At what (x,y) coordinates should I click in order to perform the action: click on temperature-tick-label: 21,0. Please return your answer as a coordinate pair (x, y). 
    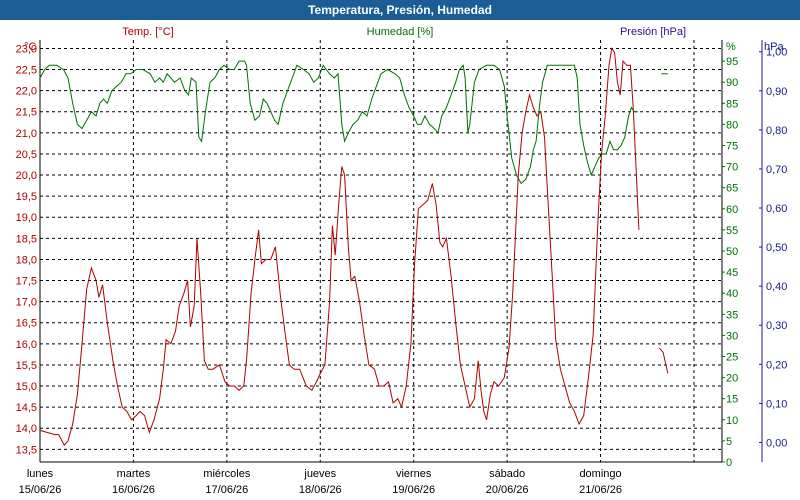
    Looking at the image, I should click on (26, 134).